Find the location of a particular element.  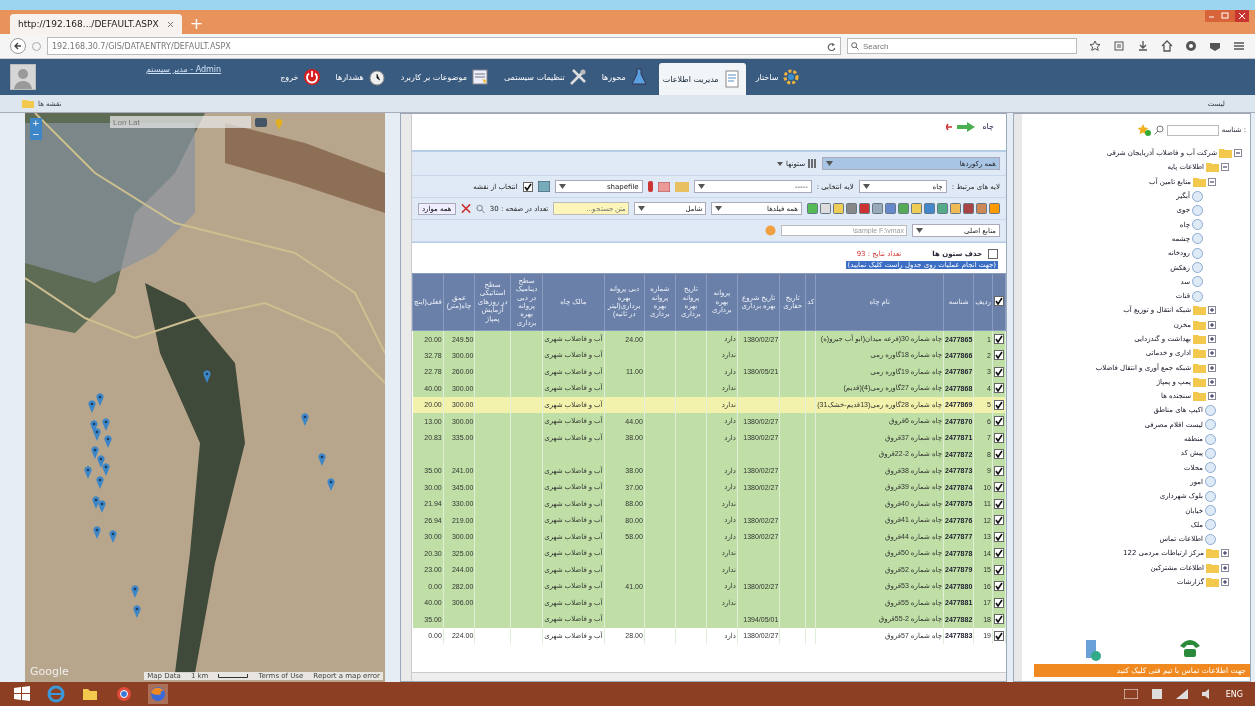

zoom-out-button: − is located at coordinates (36, 134).